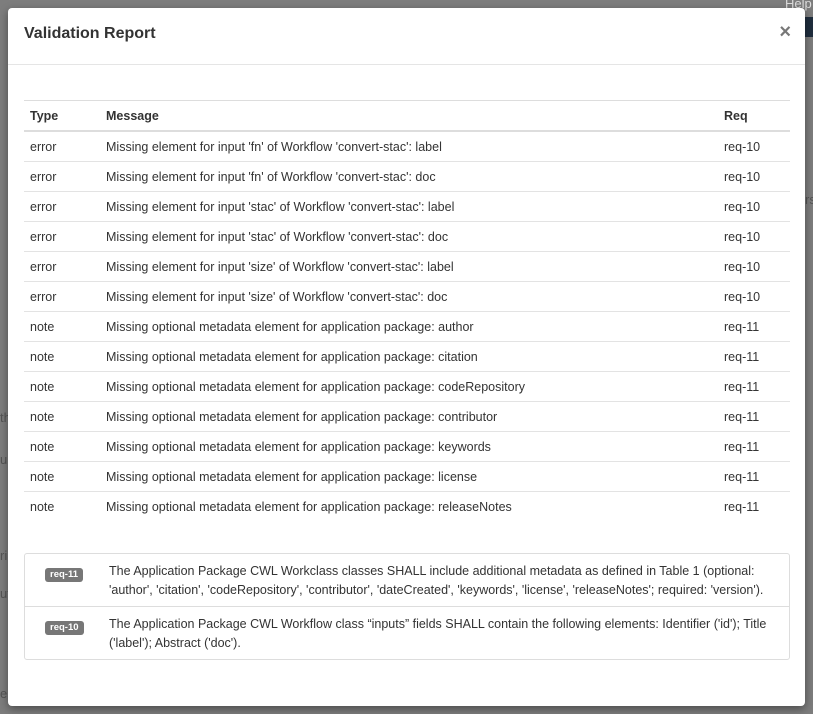 The image size is (813, 714). I want to click on column-header-message: Message, so click(409, 116).